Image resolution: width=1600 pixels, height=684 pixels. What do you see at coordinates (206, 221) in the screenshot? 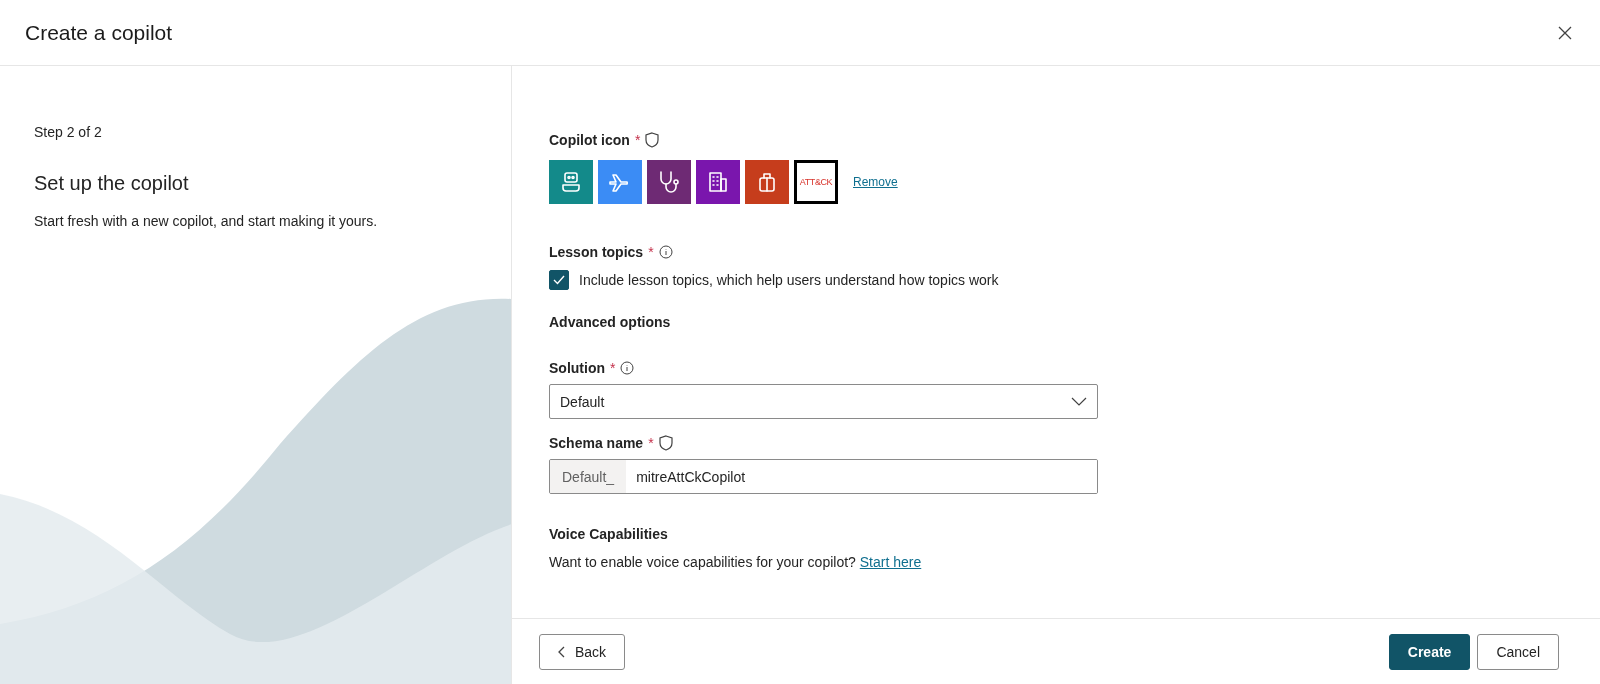
I see `description-text: Start fresh with a new copilot, and start making it yours.` at bounding box center [206, 221].